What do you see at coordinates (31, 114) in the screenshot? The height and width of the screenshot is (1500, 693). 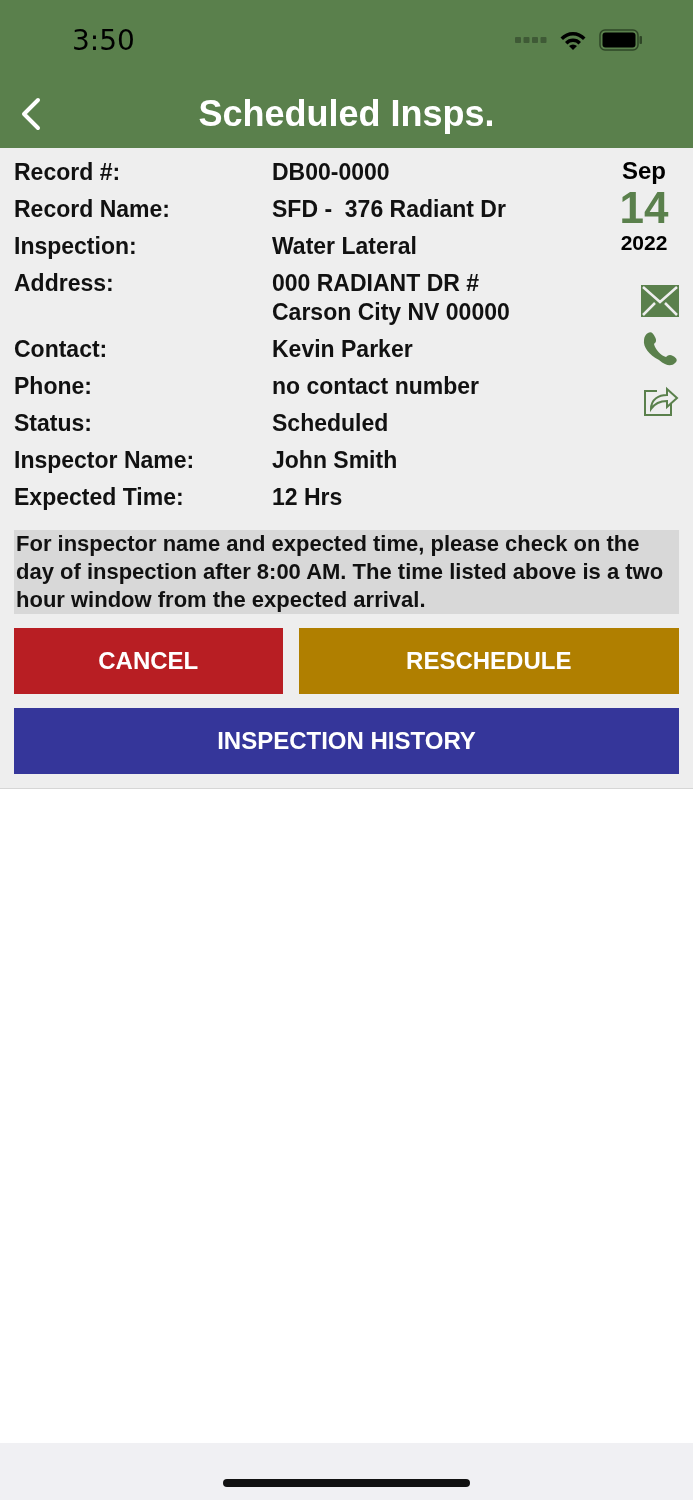 I see `back-icon` at bounding box center [31, 114].